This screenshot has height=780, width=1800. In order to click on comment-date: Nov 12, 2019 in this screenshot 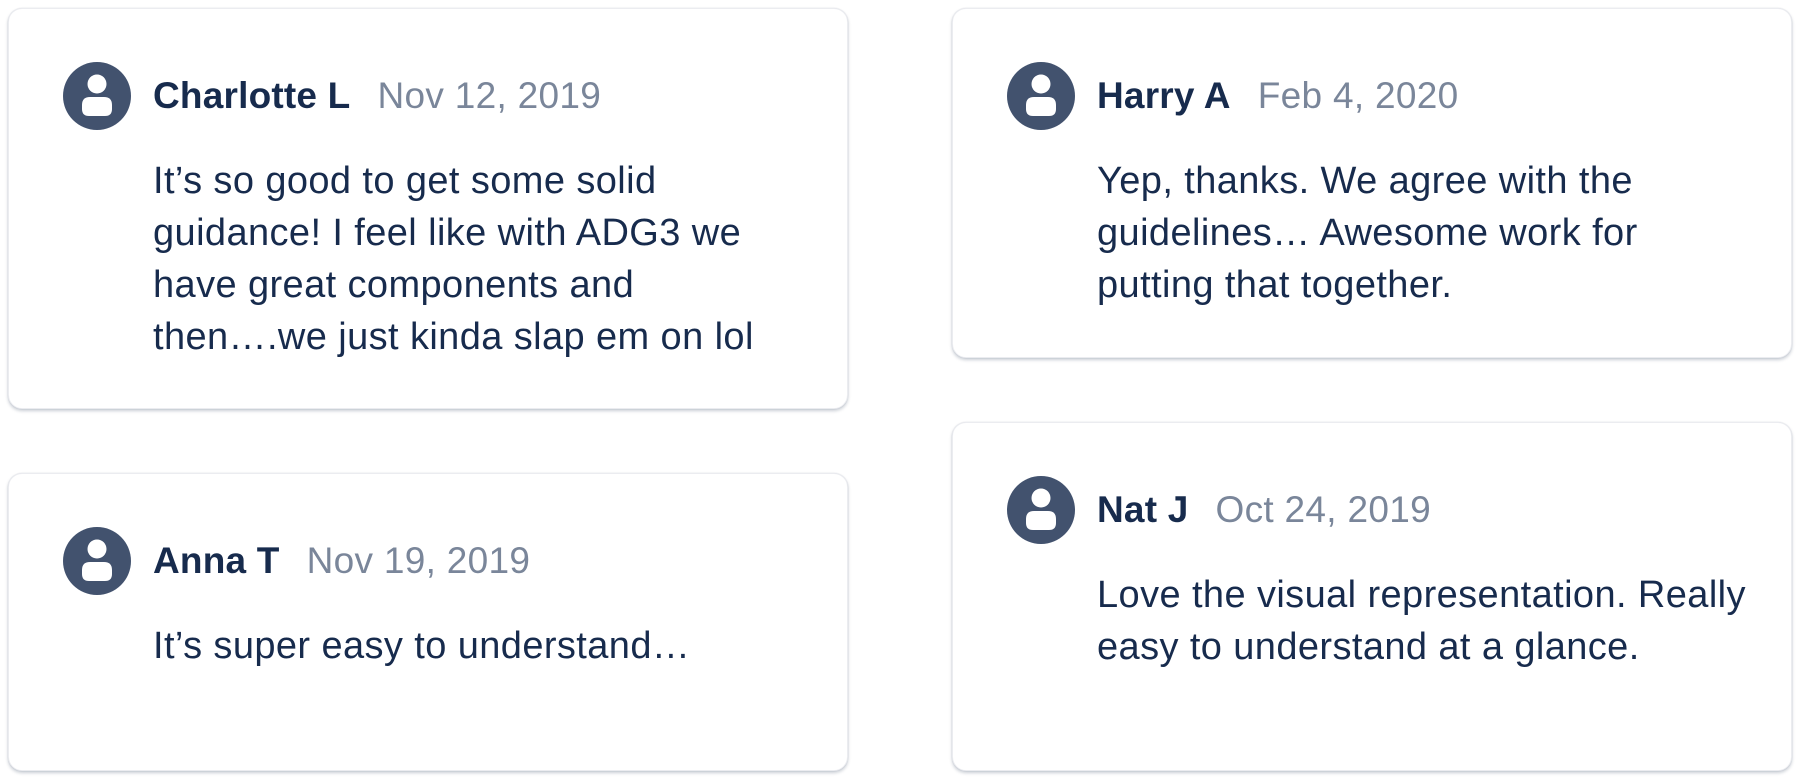, I will do `click(489, 95)`.